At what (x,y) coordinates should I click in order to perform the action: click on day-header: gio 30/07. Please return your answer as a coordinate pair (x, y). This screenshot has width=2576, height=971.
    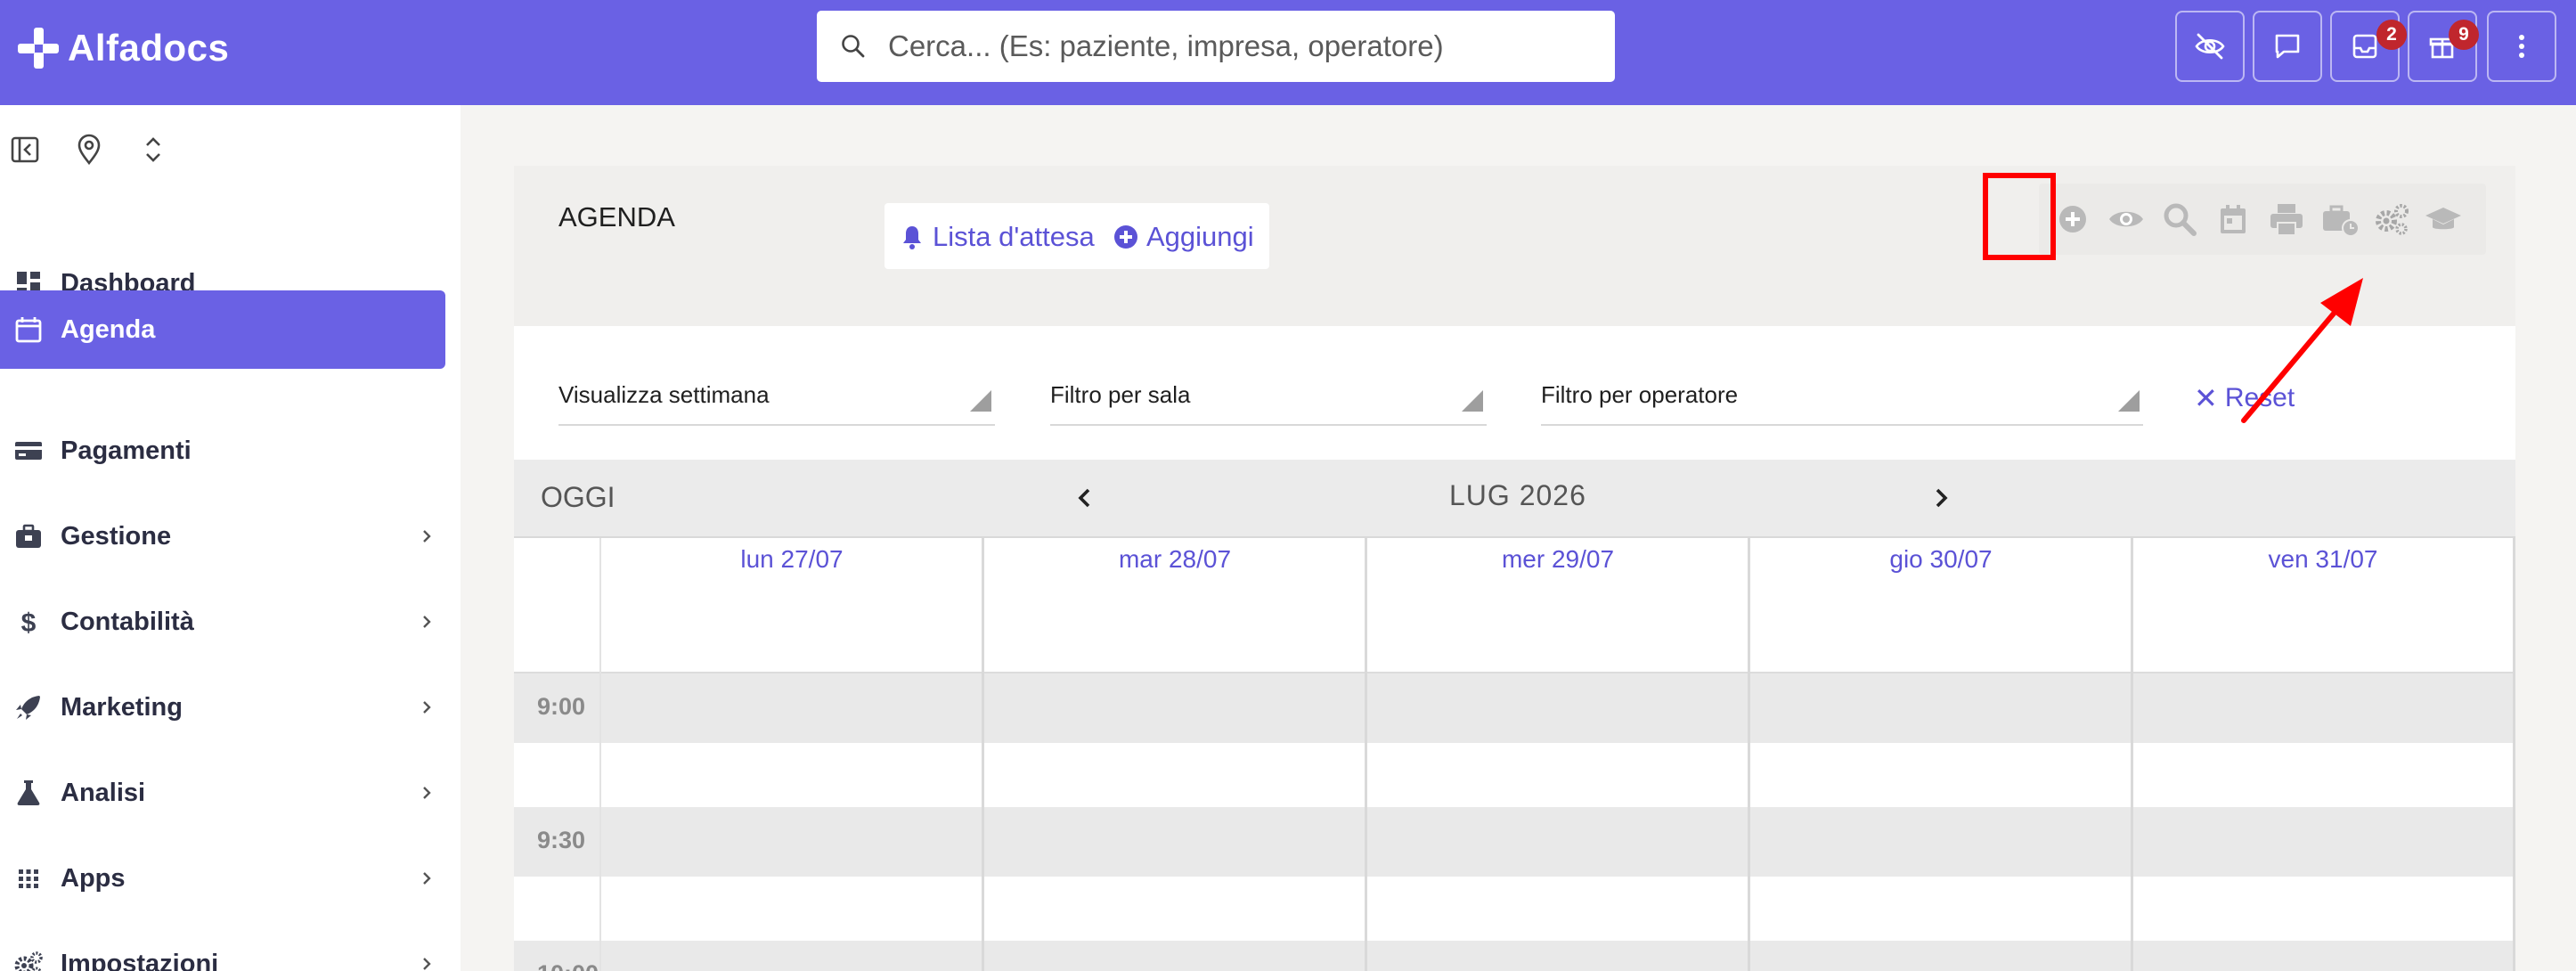
    Looking at the image, I should click on (1941, 559).